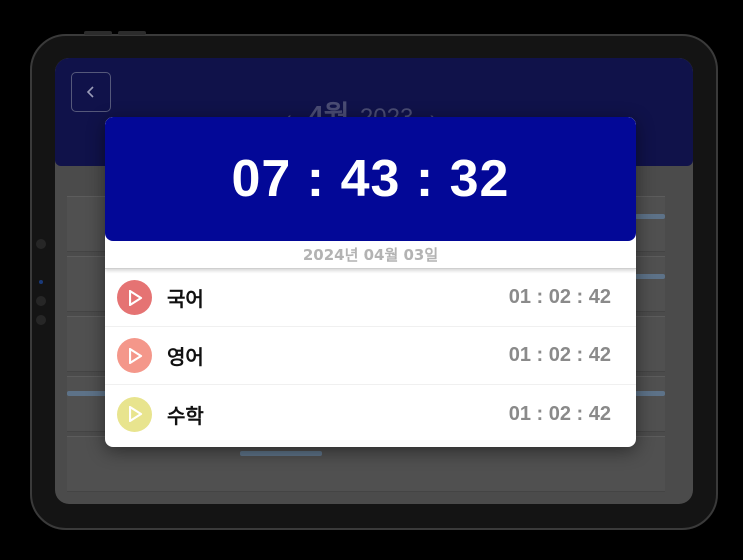 The image size is (743, 560). I want to click on subject-row: 영어 01 : 02 : 42, so click(370, 356).